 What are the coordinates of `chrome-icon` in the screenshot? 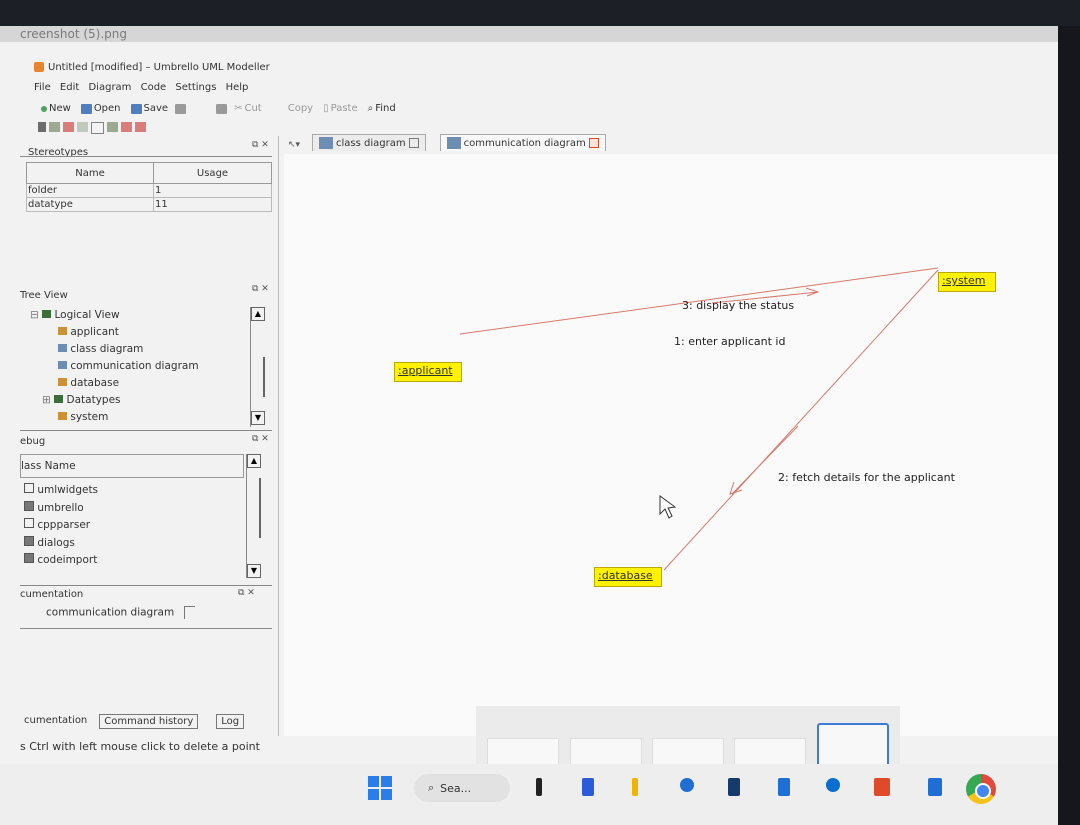 It's located at (981, 789).